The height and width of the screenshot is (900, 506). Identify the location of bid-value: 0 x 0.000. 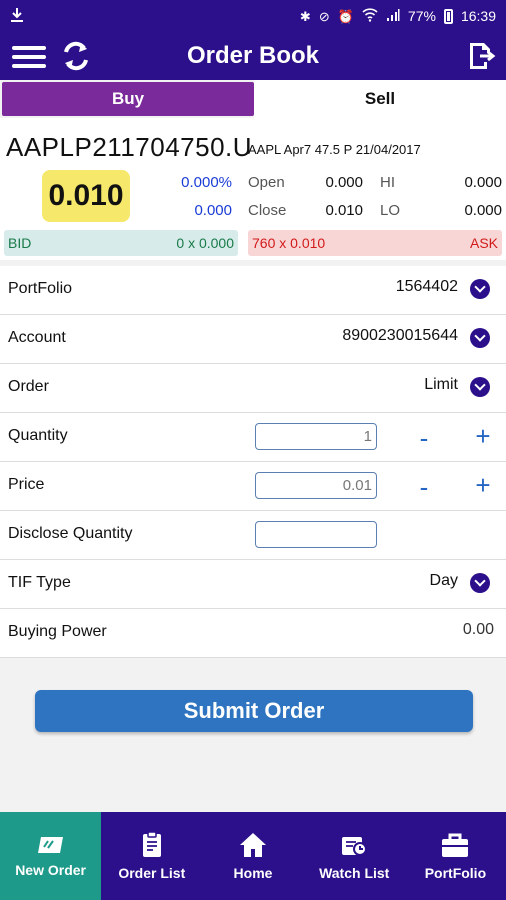
(205, 243).